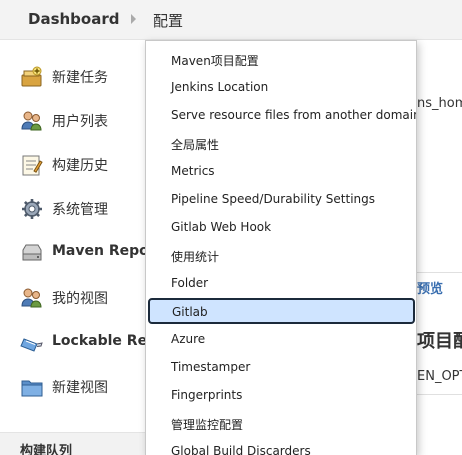 Image resolution: width=462 pixels, height=455 pixels. I want to click on dropdown-item-timestamper: Timestamper, so click(281, 367).